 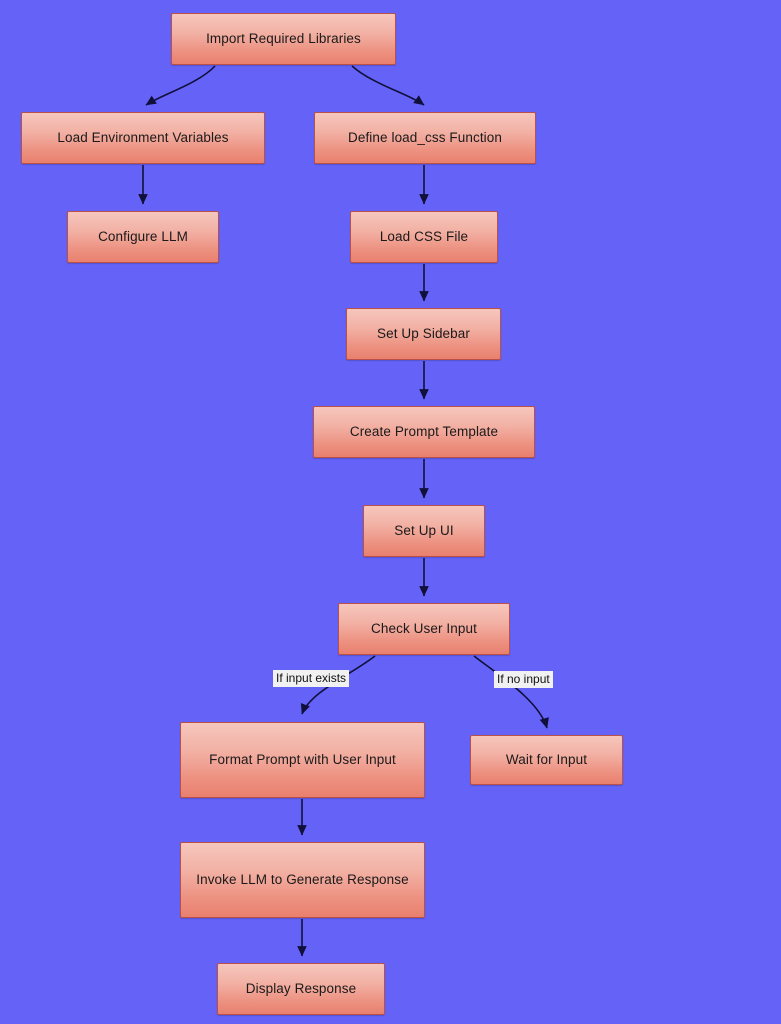 I want to click on flow-node-label: Invoke LLM to Generate Response, so click(x=302, y=879).